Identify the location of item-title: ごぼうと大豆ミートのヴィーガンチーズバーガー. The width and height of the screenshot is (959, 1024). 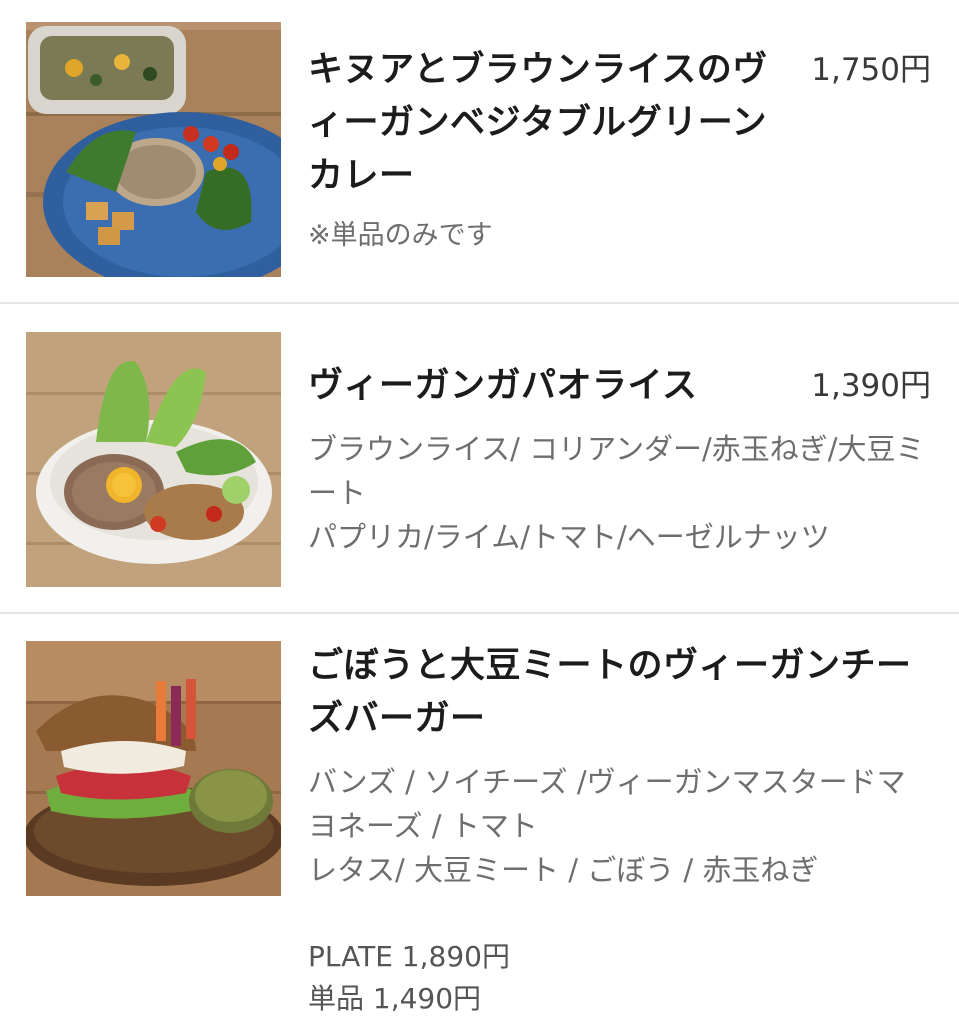
(610, 692).